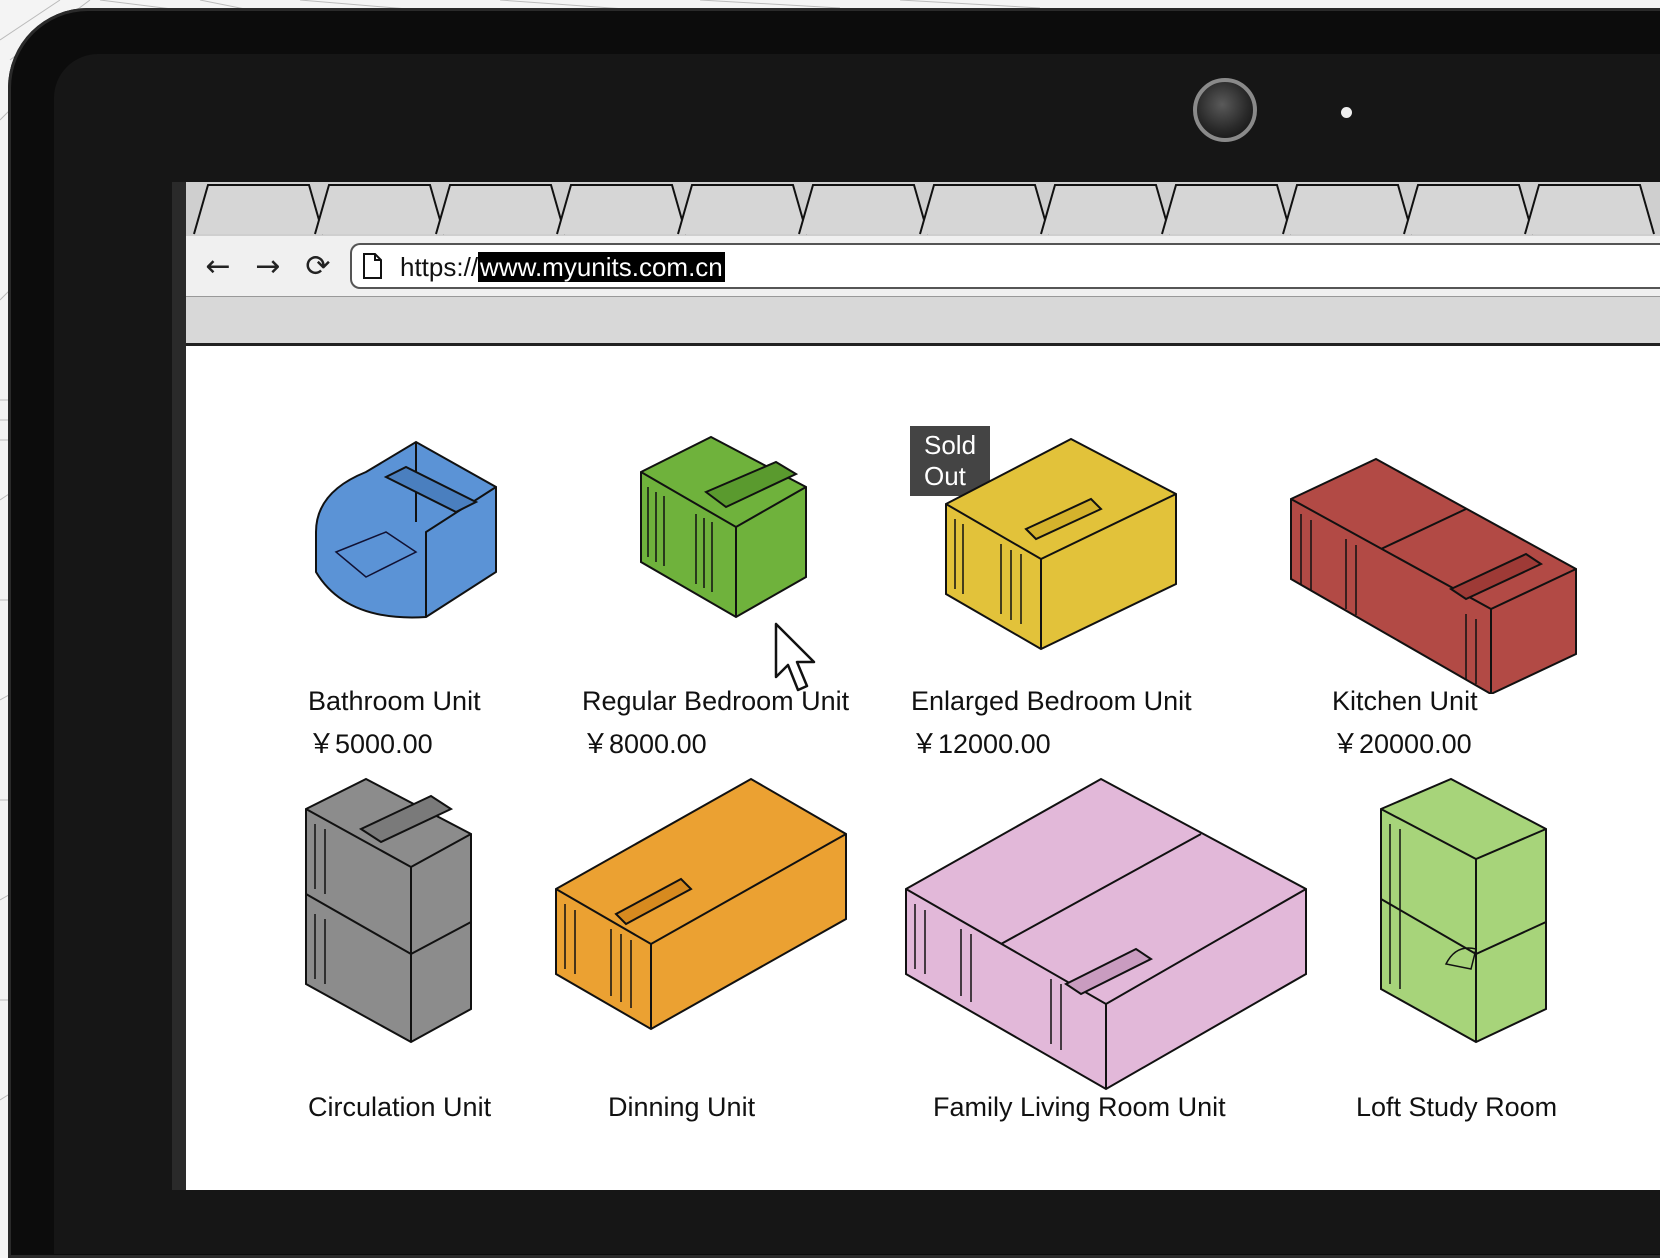 The width and height of the screenshot is (1660, 1258). Describe the element at coordinates (372, 266) in the screenshot. I see `page-icon` at that location.